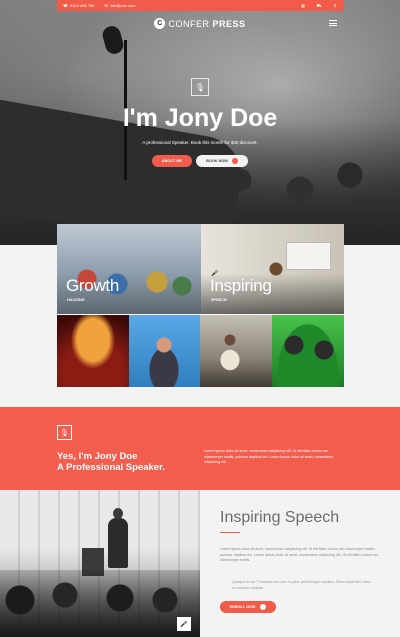  I want to click on mail-icon: ✉, so click(106, 5).